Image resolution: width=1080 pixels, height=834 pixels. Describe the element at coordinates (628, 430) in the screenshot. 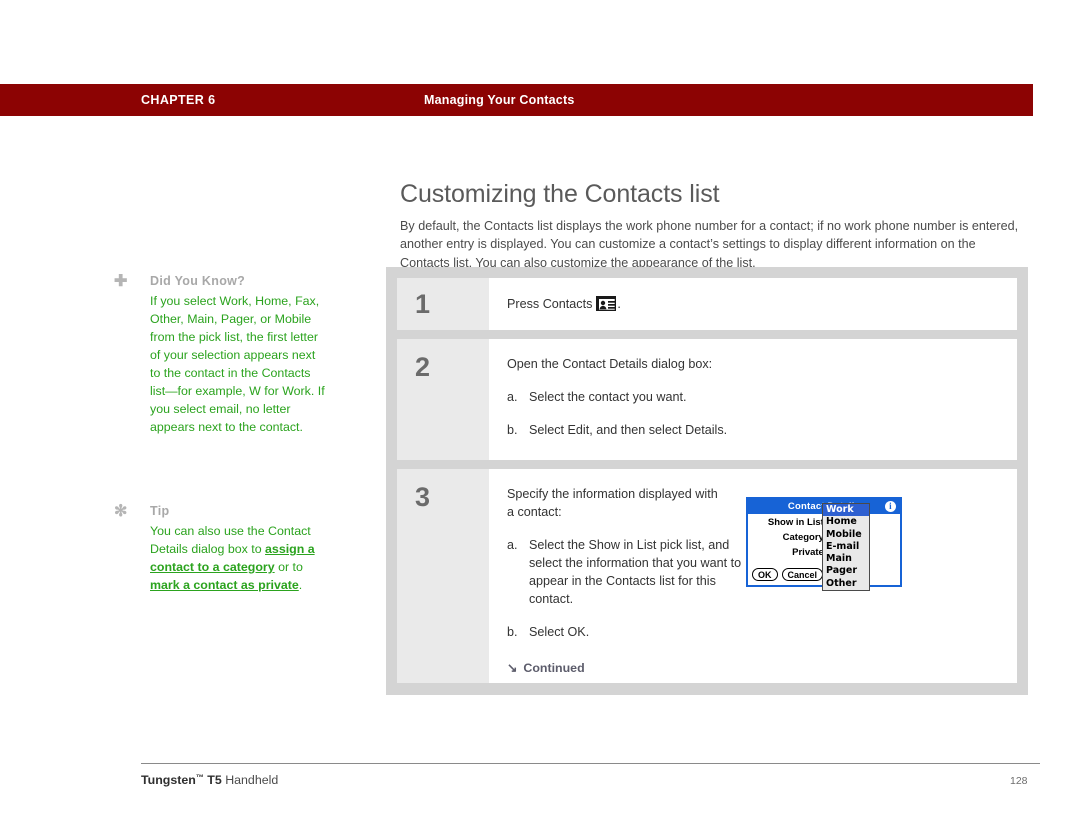

I see `substep-text: Select Edit, and then select Details.` at that location.